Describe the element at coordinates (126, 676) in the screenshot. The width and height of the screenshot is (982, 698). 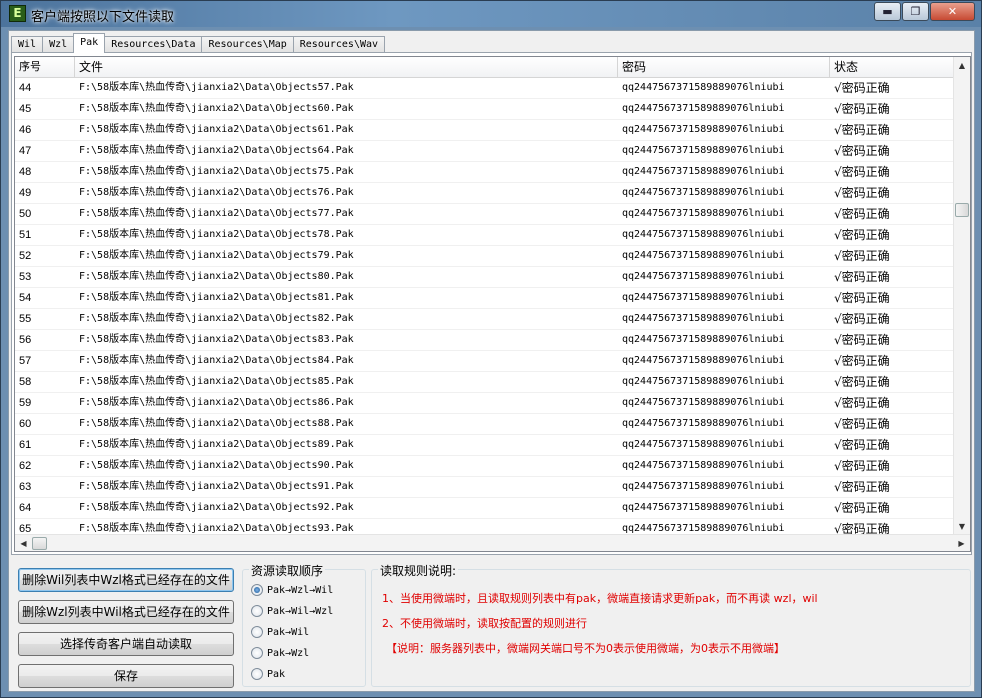
I see `save-button: 保存` at that location.